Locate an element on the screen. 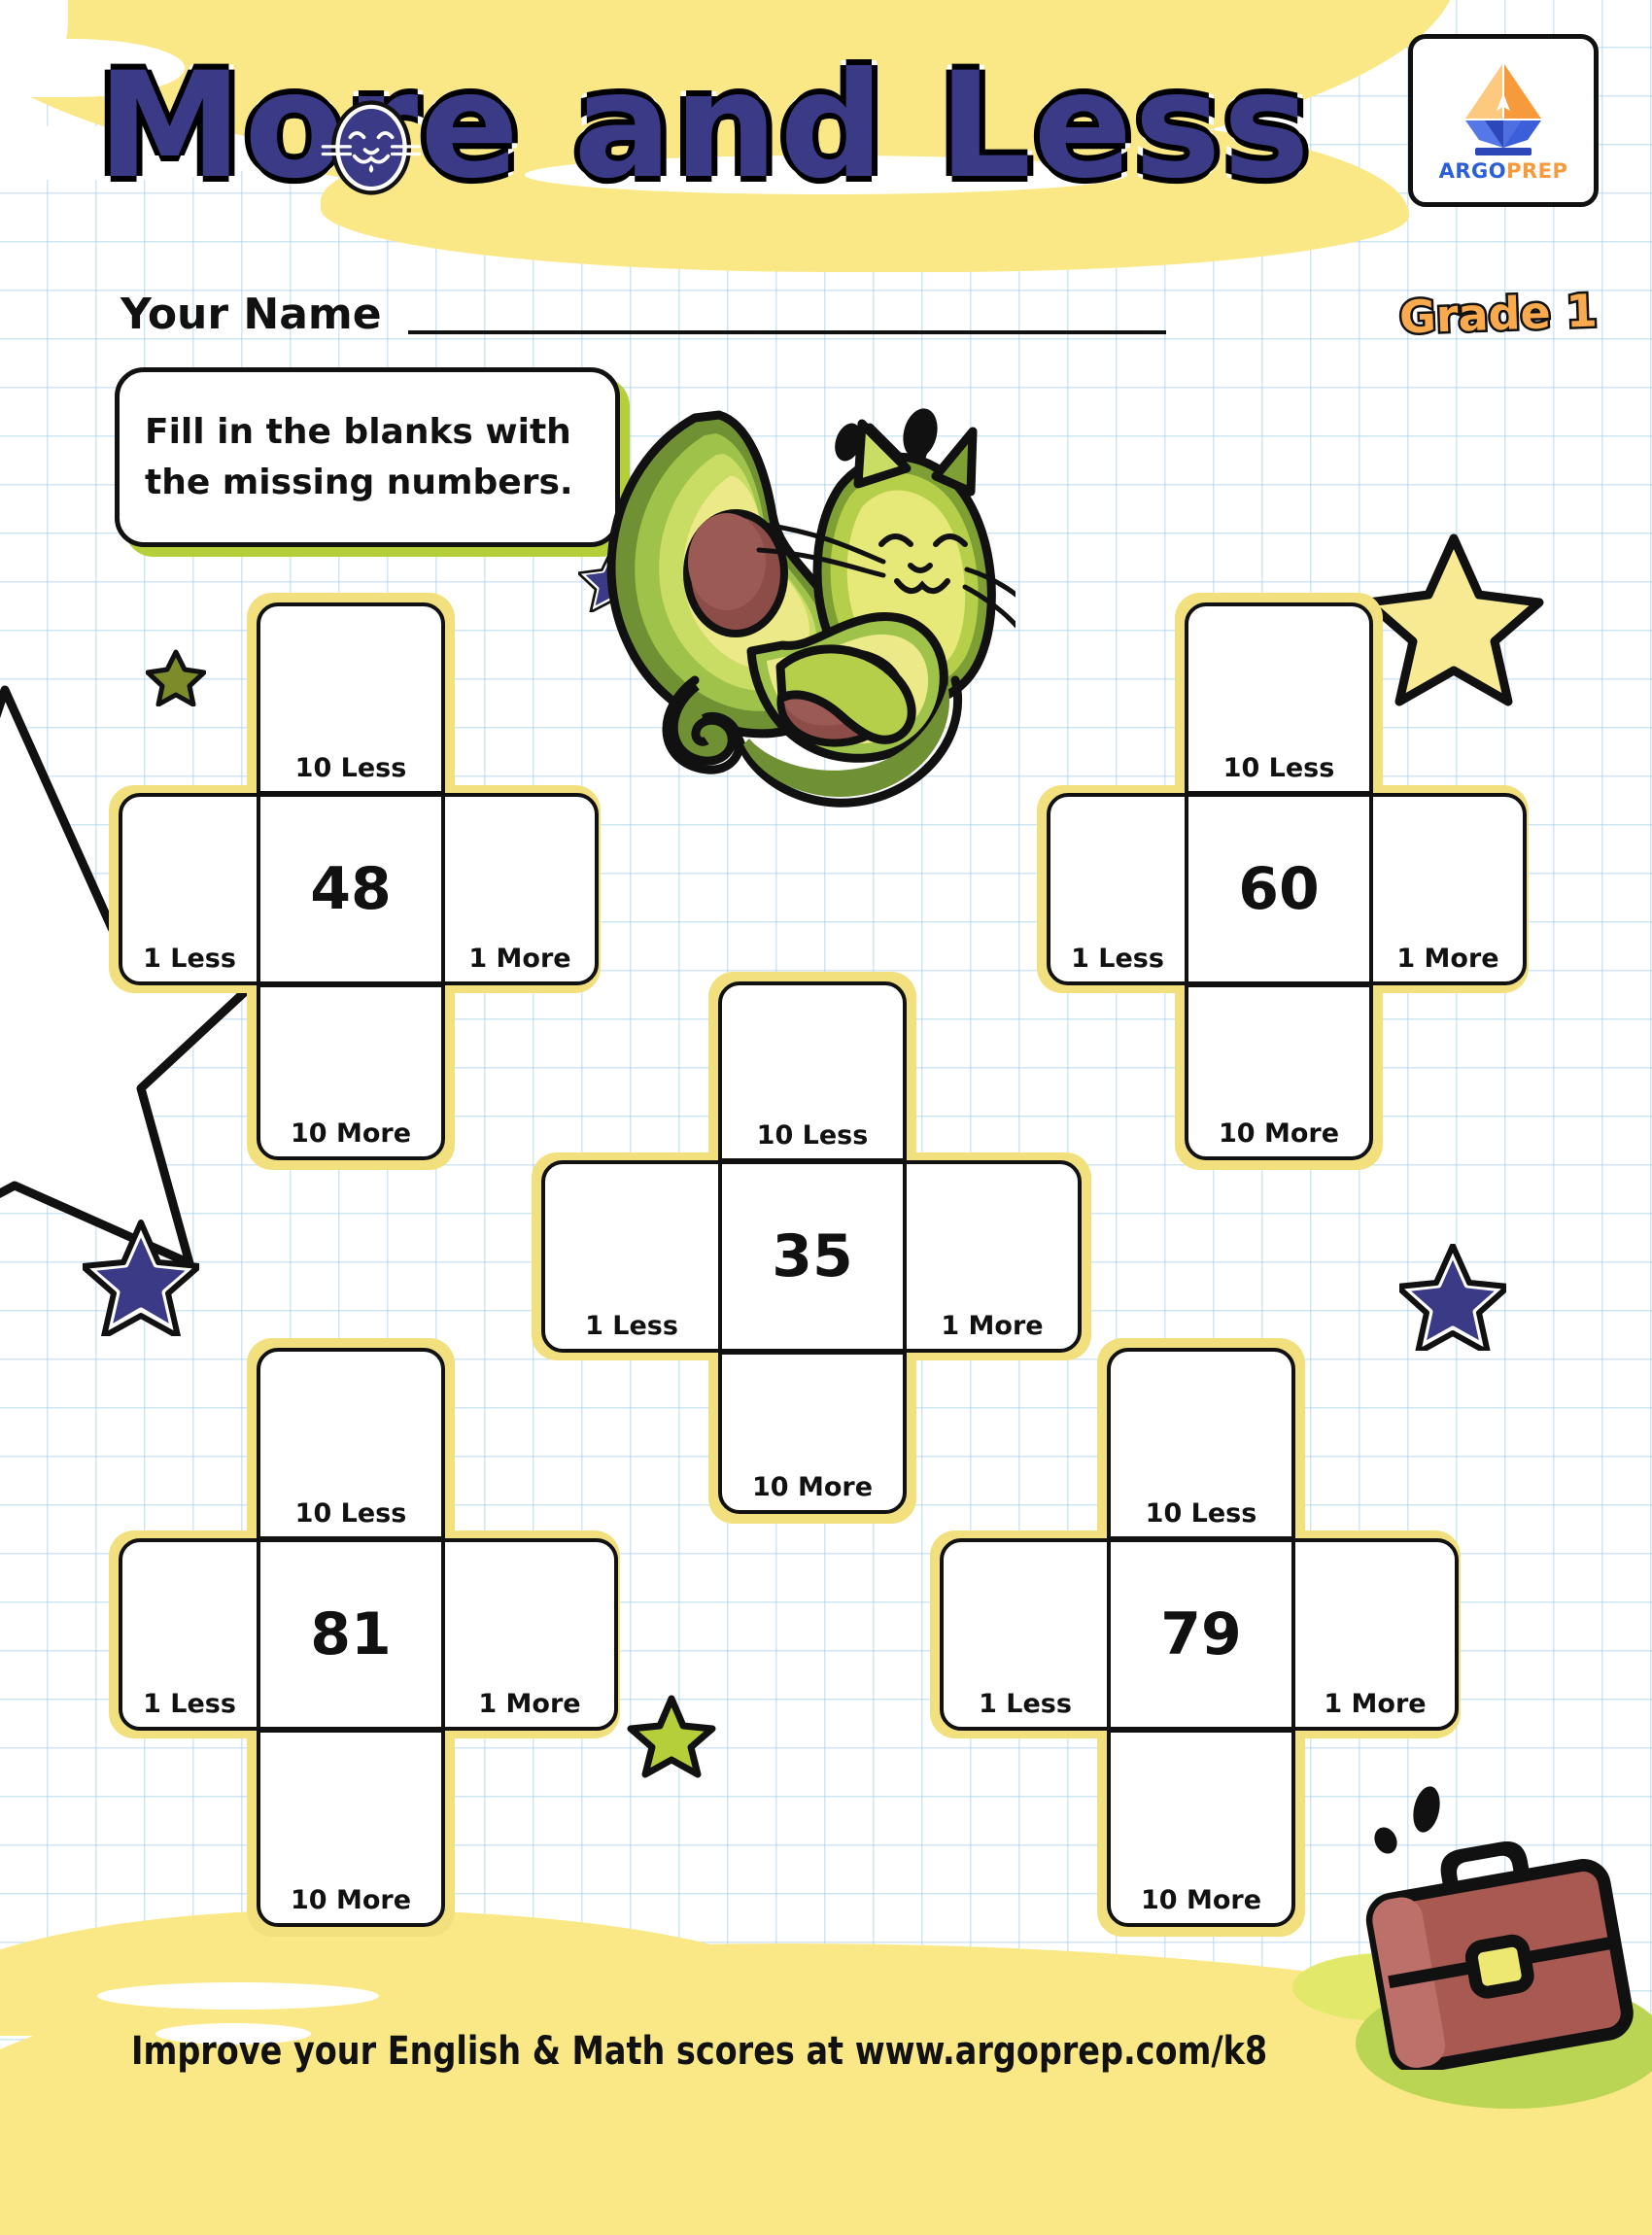 This screenshot has height=2235, width=1652. center-number: 35 is located at coordinates (813, 1256).